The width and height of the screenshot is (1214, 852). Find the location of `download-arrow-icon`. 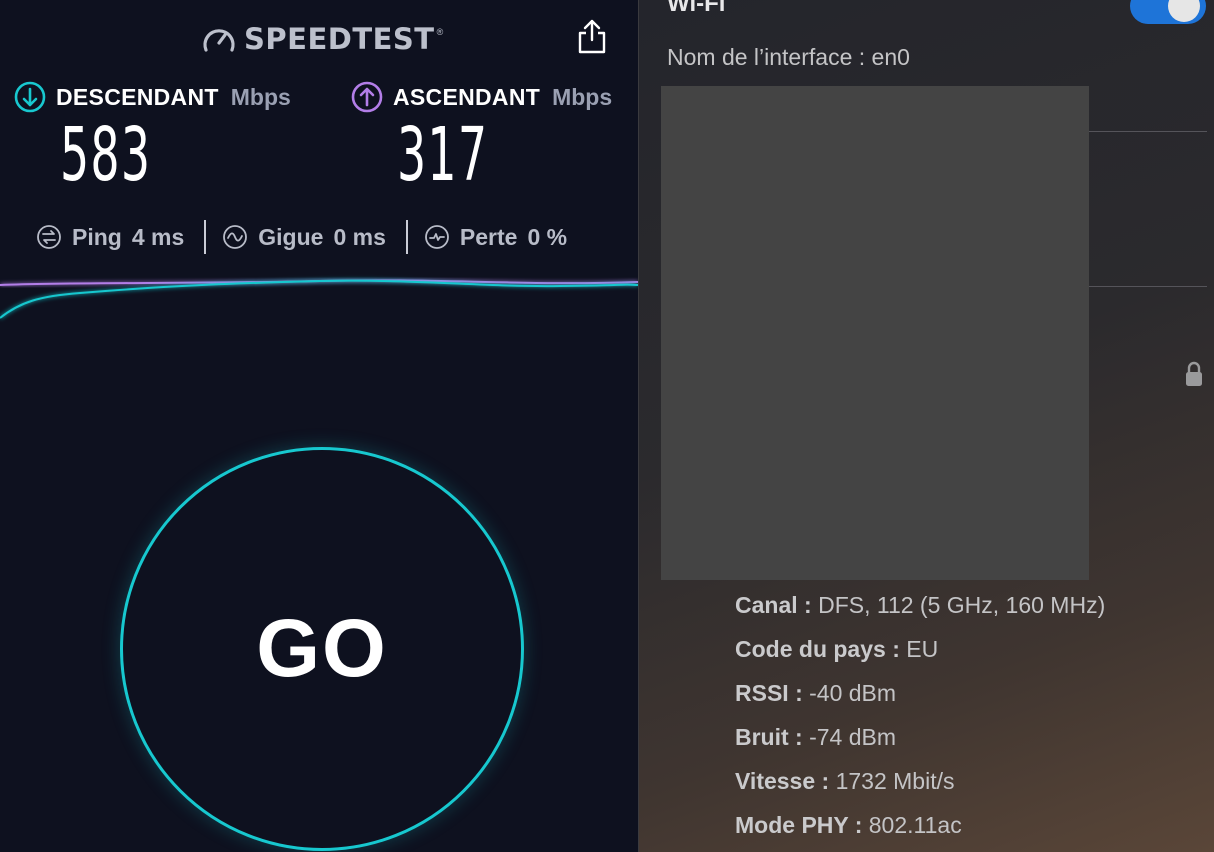

download-arrow-icon is located at coordinates (30, 97).